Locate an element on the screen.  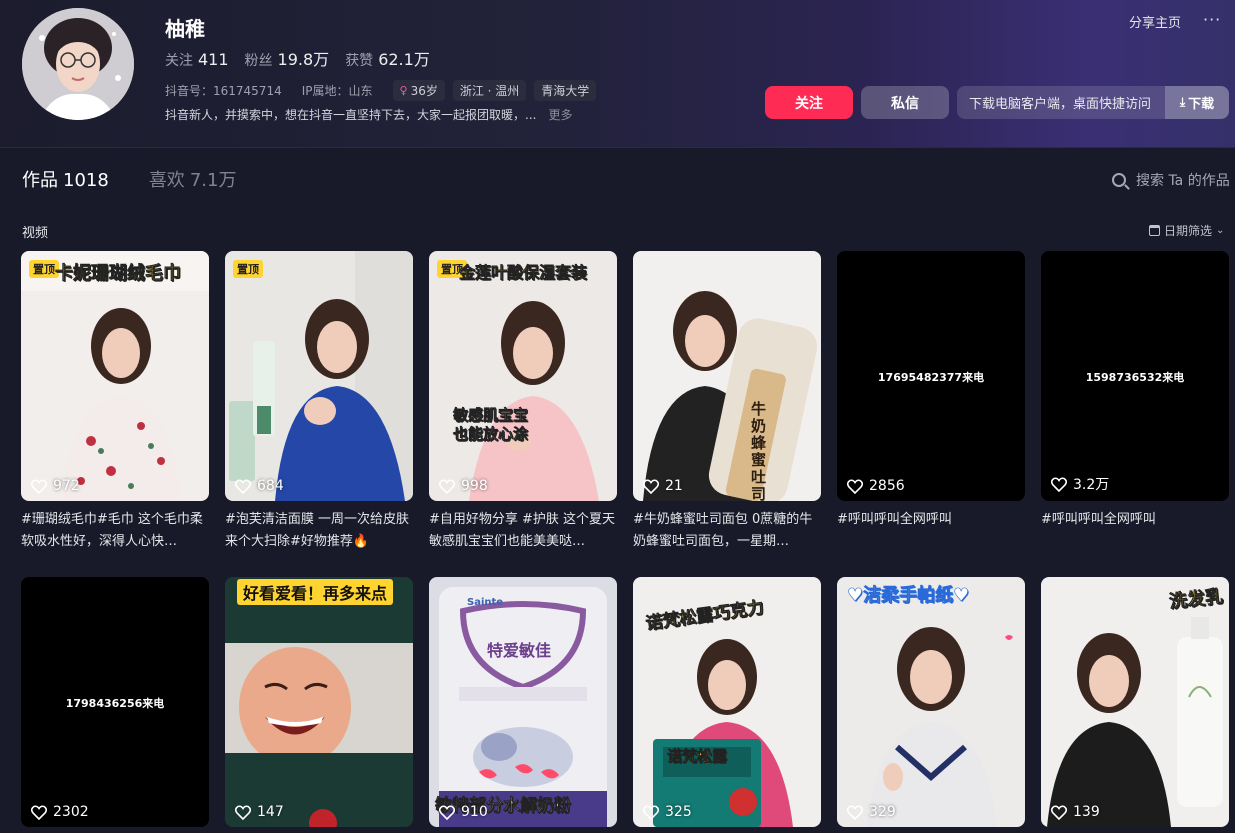
date-filter-dropdown: 日期筛选 ⌄ is located at coordinates (1186, 230).